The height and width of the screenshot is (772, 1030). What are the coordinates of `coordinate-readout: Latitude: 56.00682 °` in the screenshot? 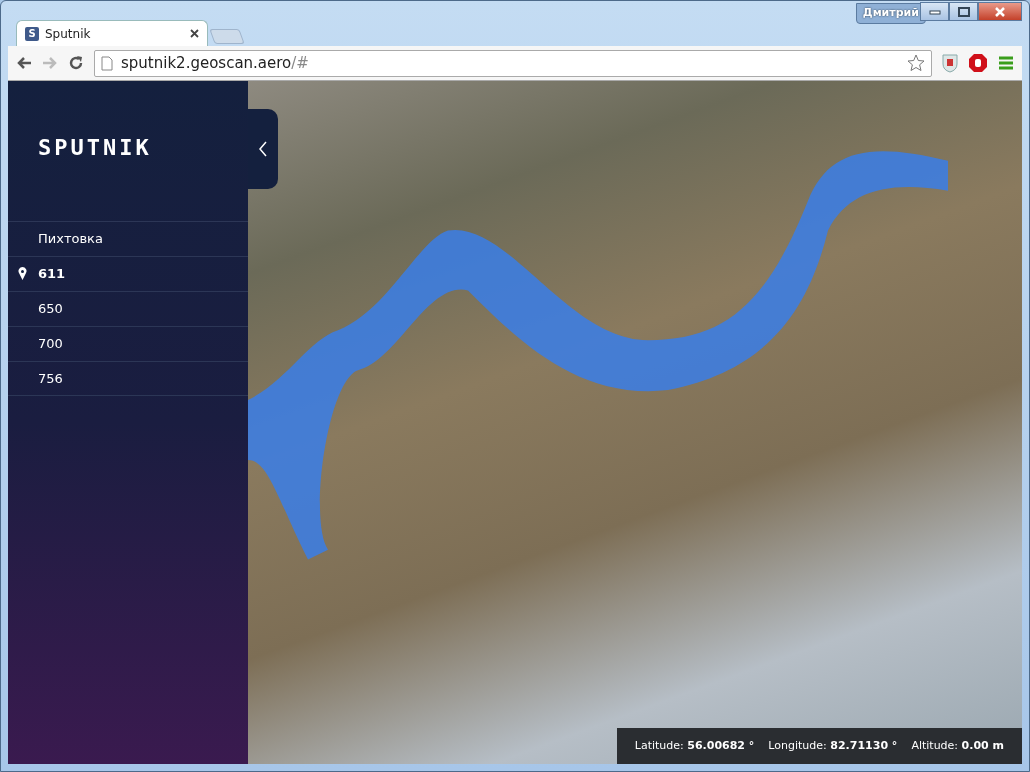 It's located at (694, 745).